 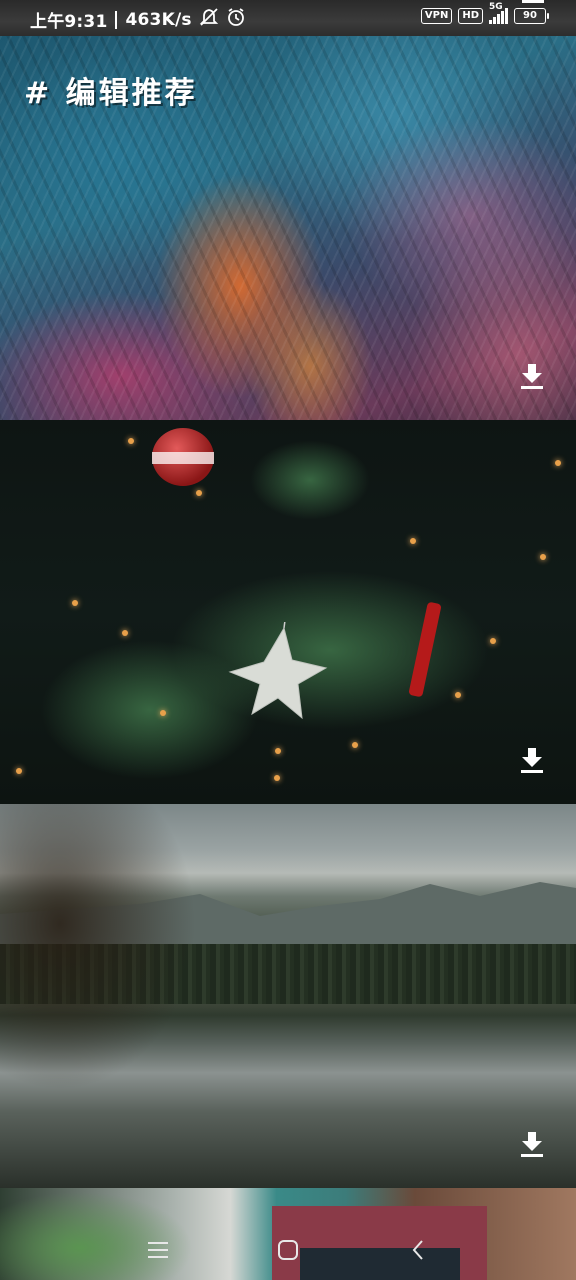 I want to click on menu-button, so click(x=158, y=1250).